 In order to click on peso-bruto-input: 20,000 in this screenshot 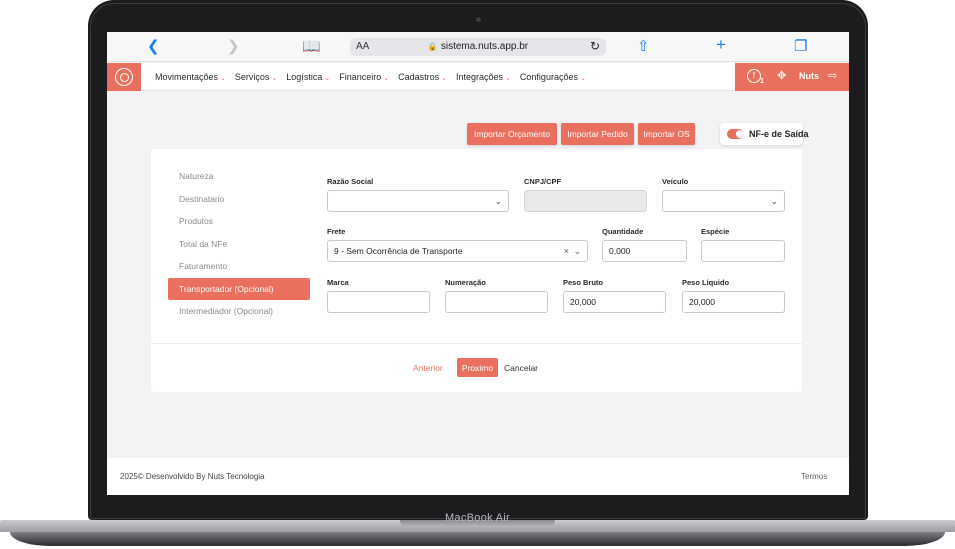, I will do `click(614, 302)`.